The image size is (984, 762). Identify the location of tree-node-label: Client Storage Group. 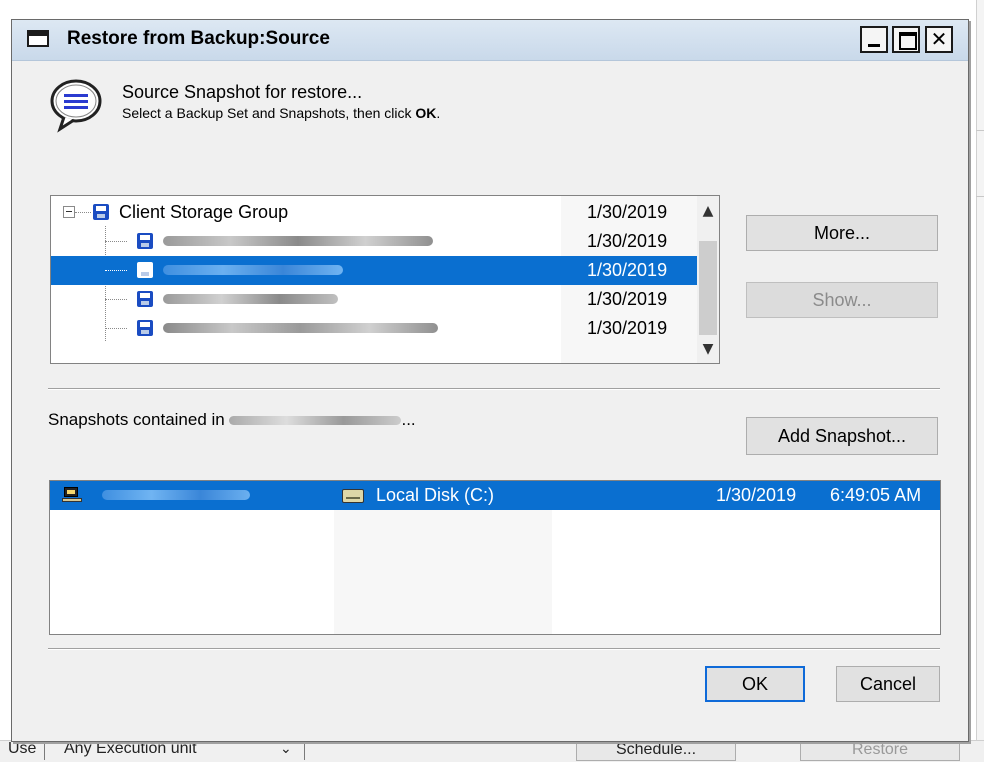
(204, 212).